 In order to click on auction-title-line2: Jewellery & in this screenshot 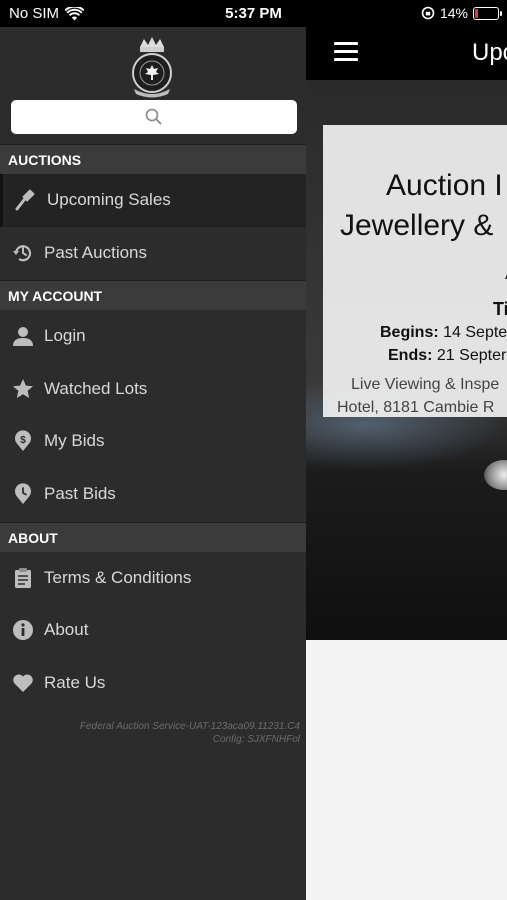, I will do `click(417, 225)`.